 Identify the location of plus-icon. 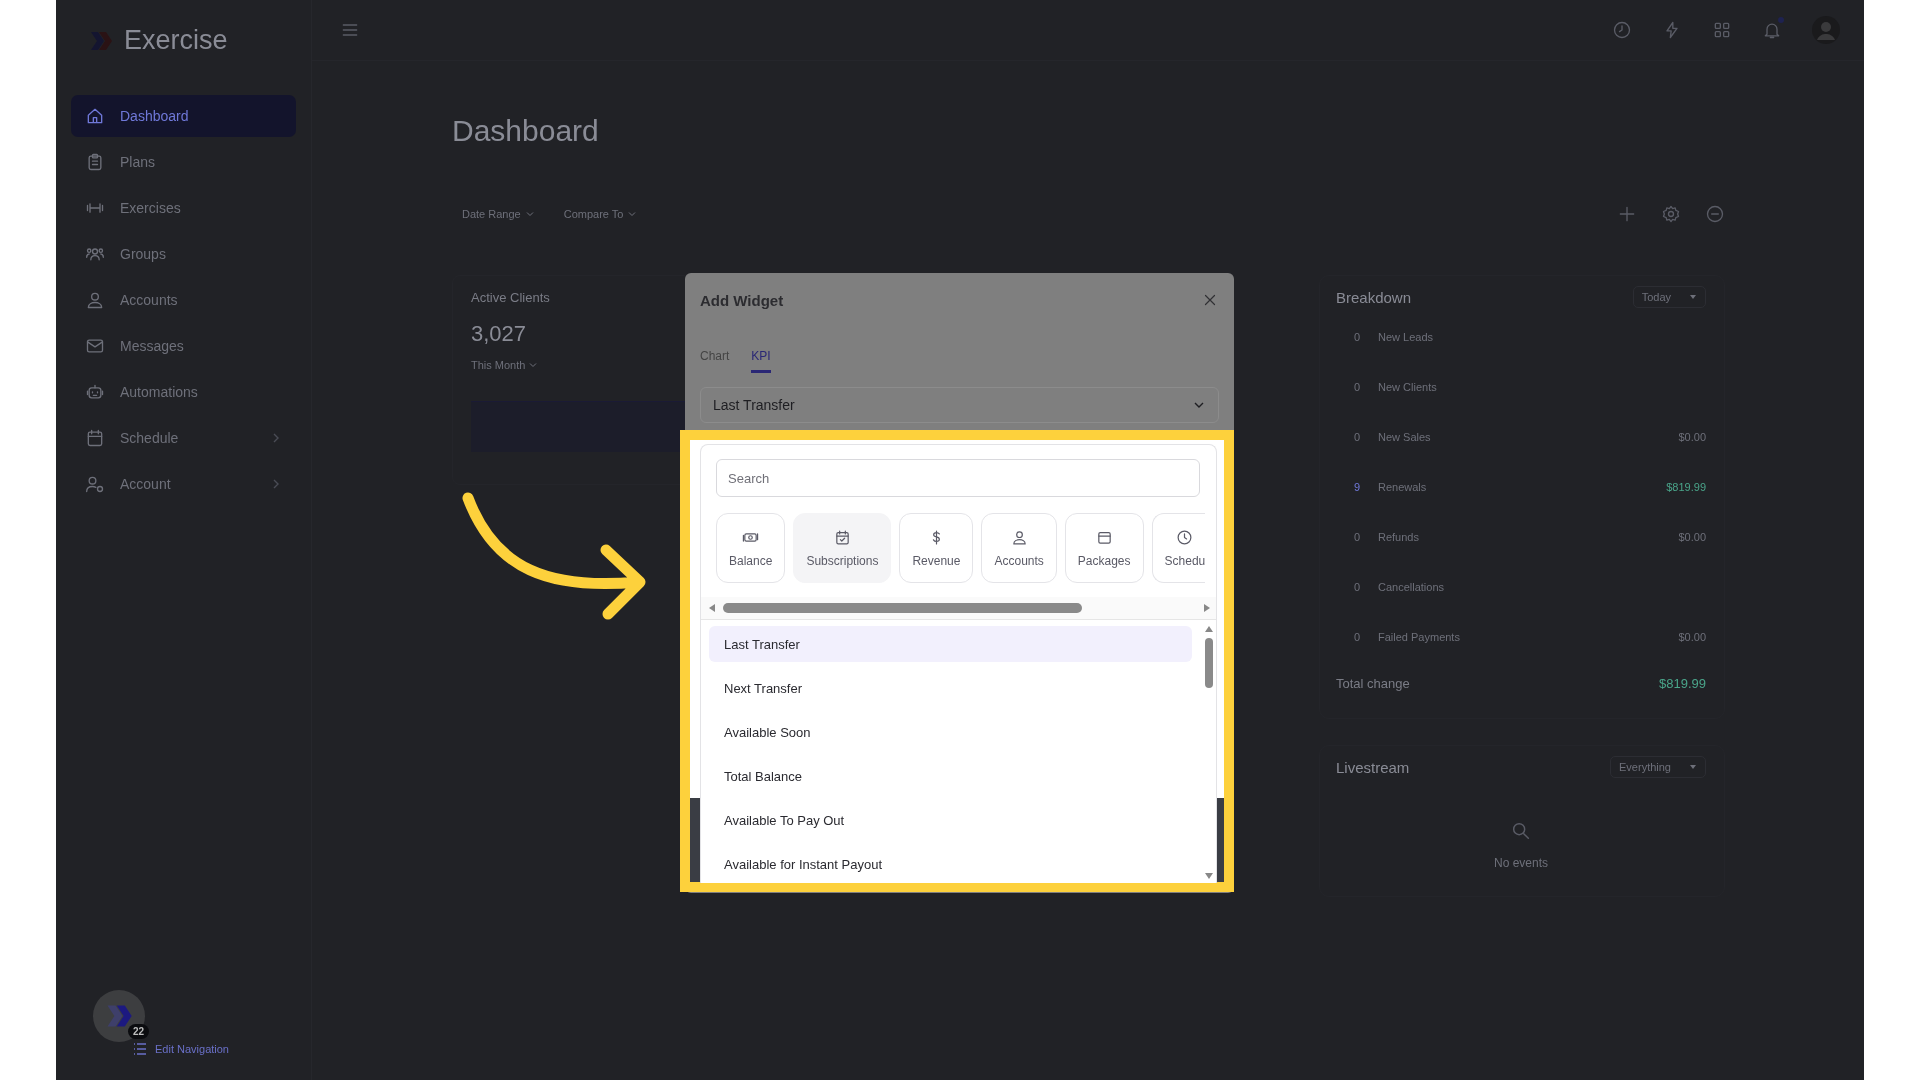
(1627, 214).